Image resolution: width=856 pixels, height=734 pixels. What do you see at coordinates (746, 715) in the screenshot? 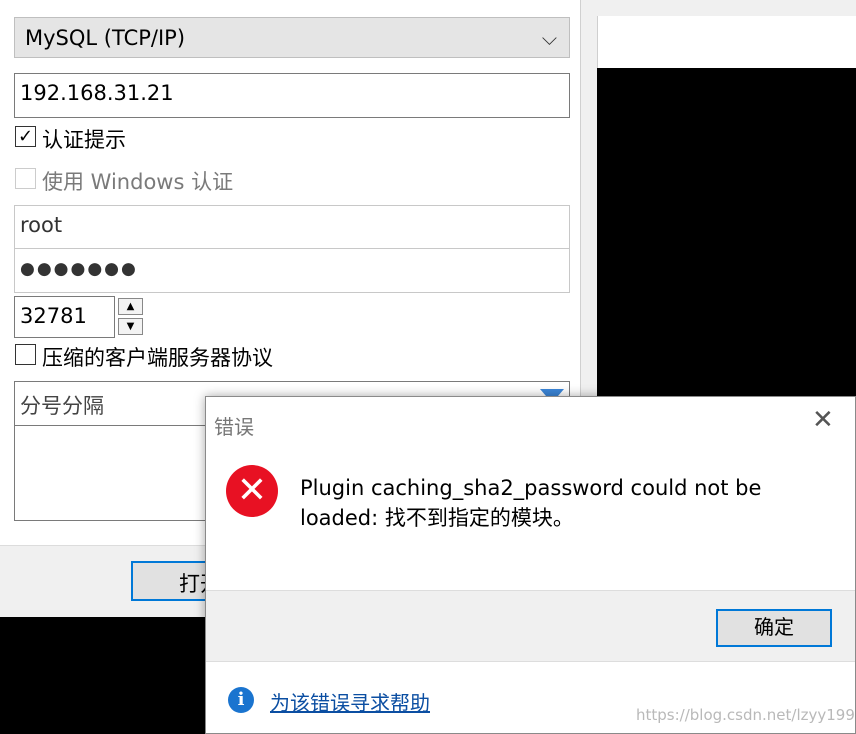
I see `watermark: https://blog.csdn.net/lzyy1992` at bounding box center [746, 715].